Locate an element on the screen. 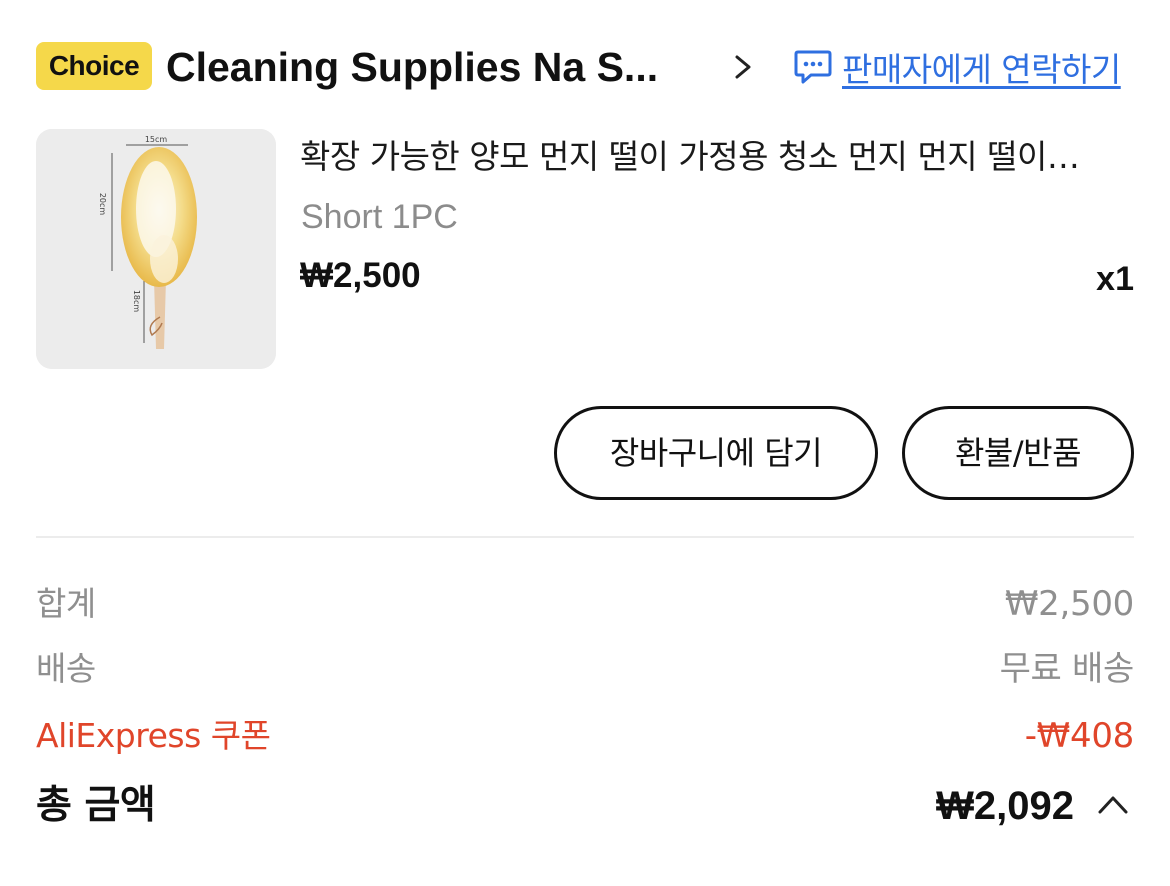  duster-image: 15cm 20cm 18cm is located at coordinates (156, 249).